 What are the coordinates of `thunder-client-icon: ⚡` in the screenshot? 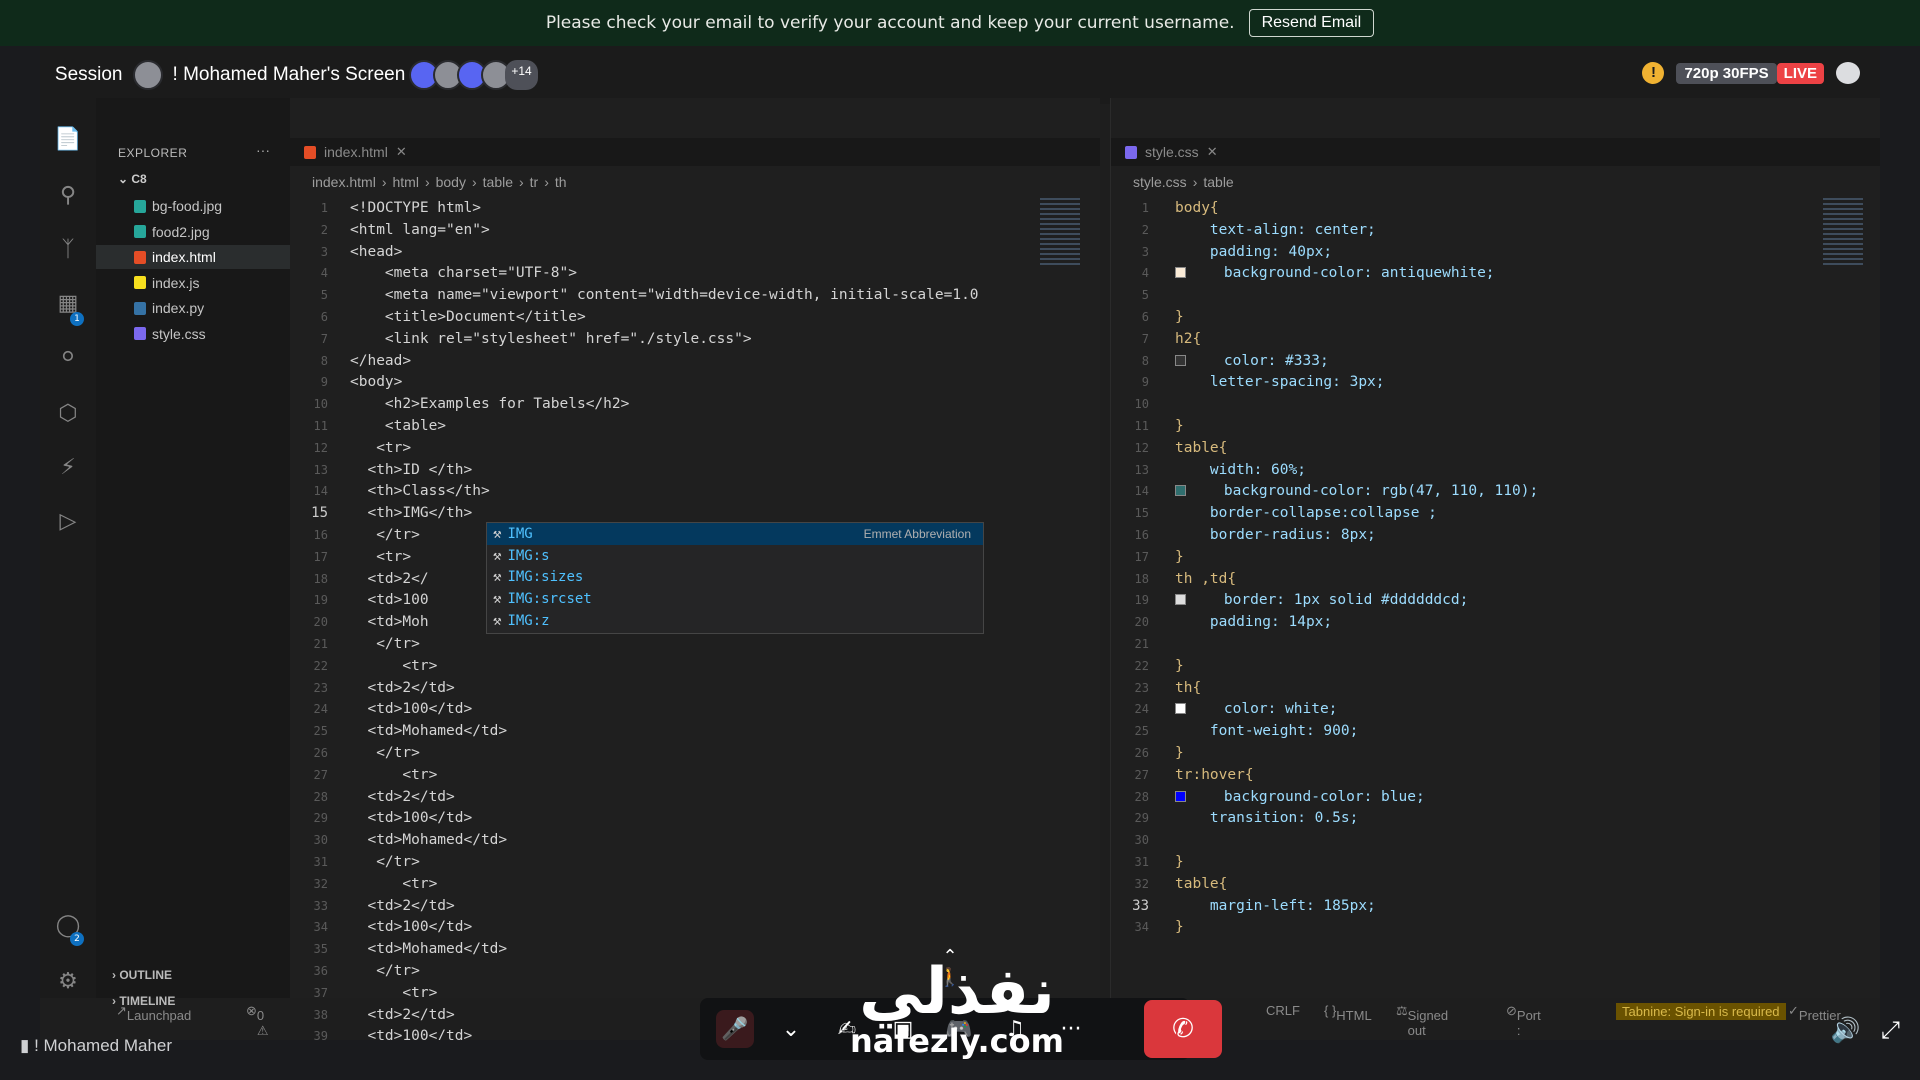 It's located at (68, 468).